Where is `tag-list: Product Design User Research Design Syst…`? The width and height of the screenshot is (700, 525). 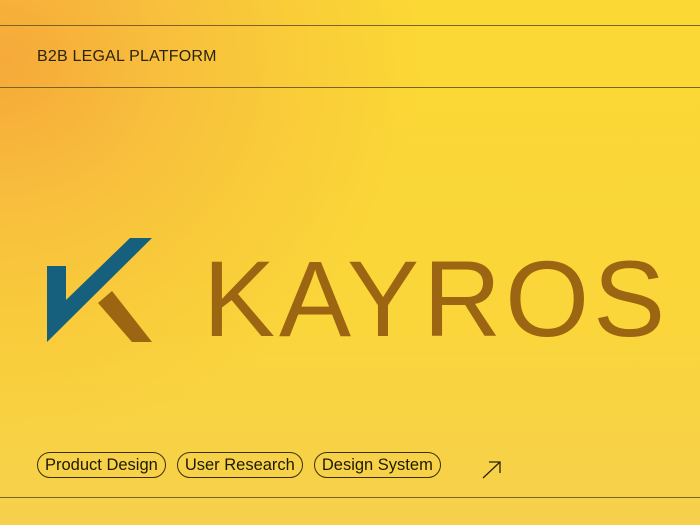
tag-list: Product Design User Research Design Syst… is located at coordinates (239, 465).